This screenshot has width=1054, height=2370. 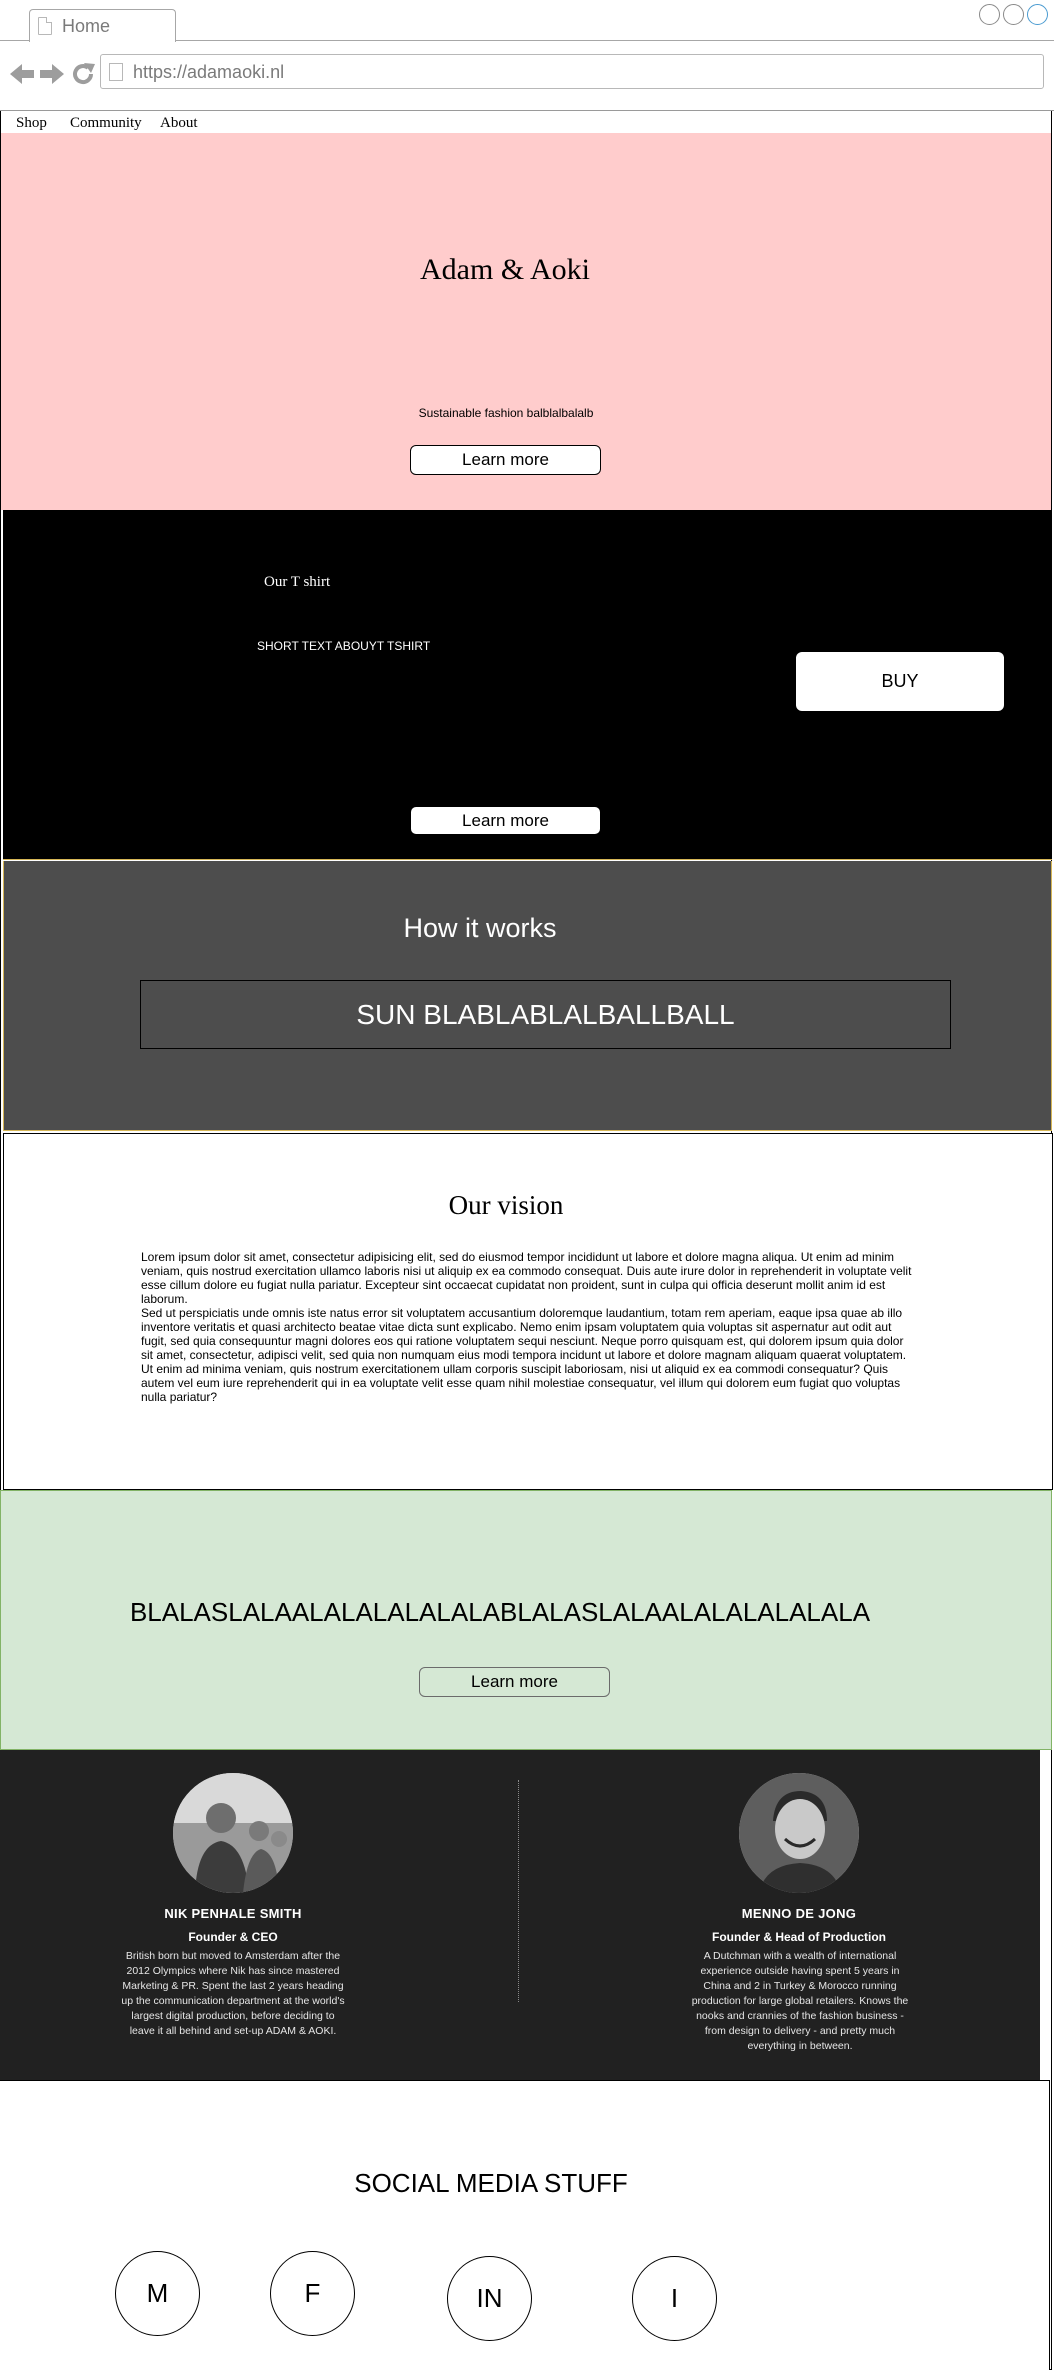 I want to click on member-name: MENNO DE JONG, so click(x=799, y=1913).